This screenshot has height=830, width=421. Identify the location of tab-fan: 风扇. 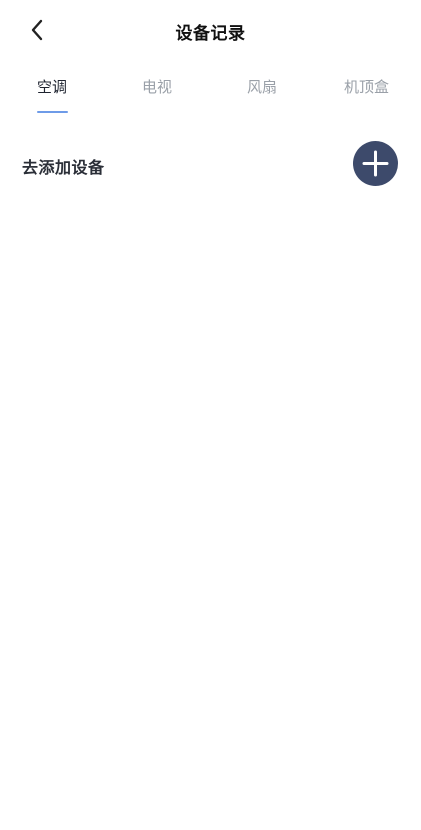
(262, 86).